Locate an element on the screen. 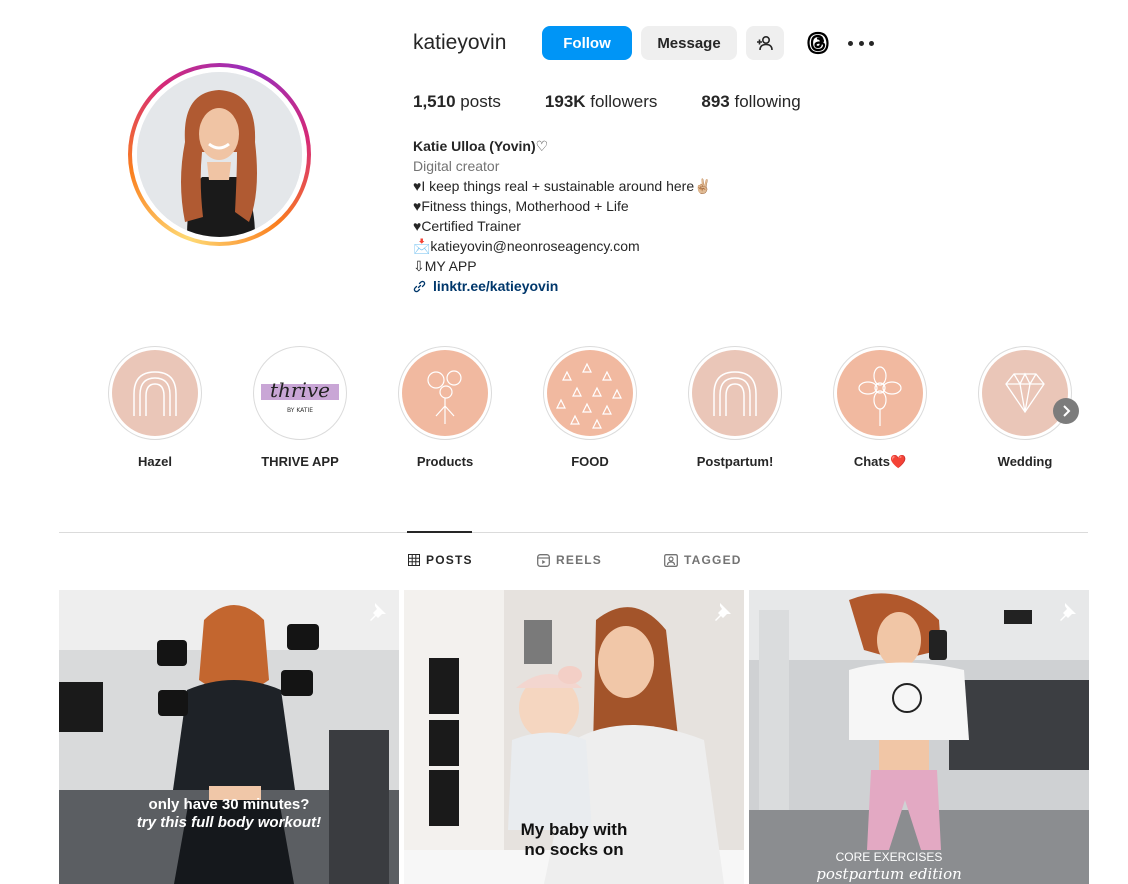 The width and height of the screenshot is (1128, 884). avatar-photo is located at coordinates (219, 154).